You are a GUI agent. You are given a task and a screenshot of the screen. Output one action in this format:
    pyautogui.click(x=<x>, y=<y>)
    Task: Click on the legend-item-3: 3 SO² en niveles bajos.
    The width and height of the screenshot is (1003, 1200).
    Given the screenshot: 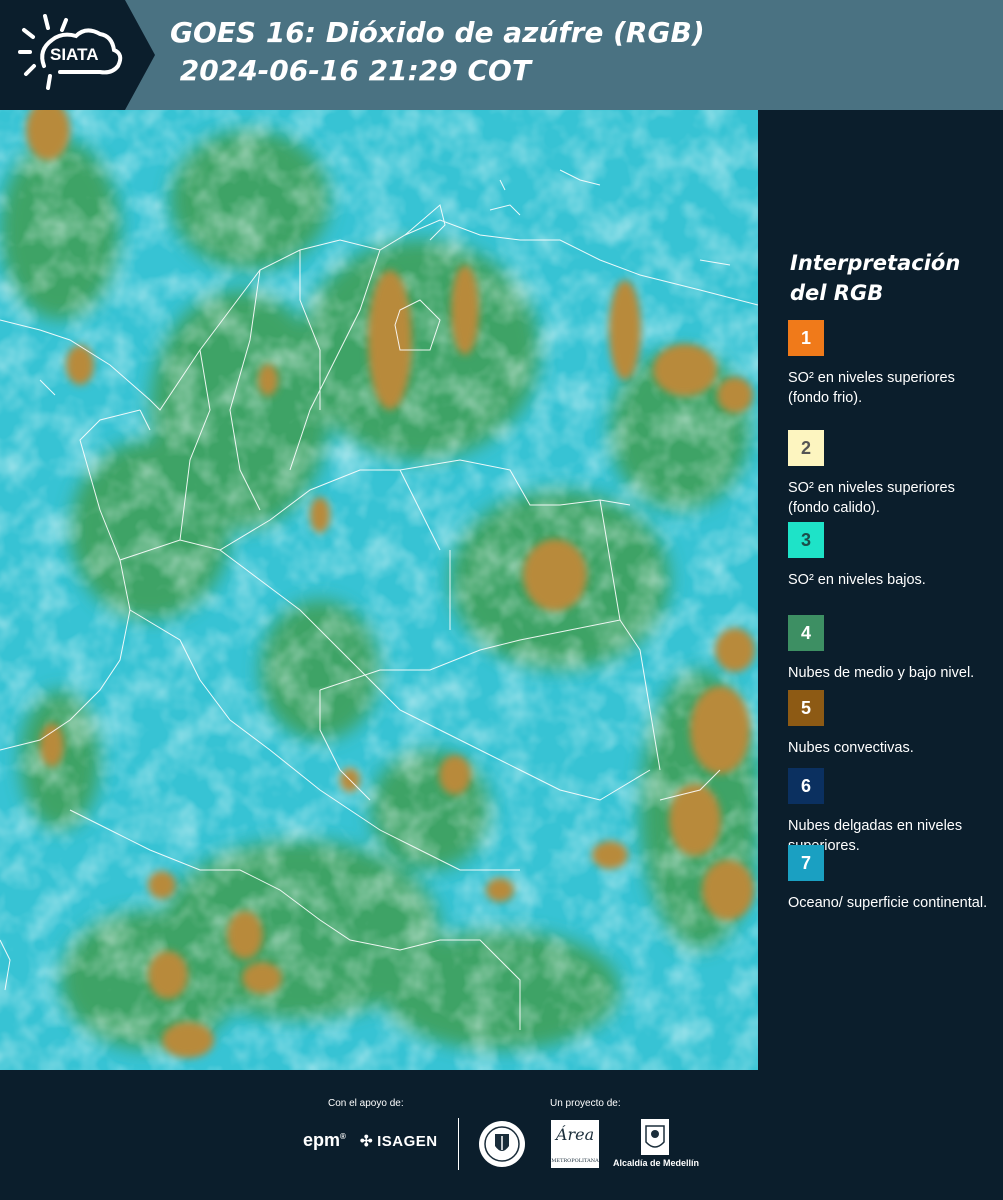 What is the action you would take?
    pyautogui.click(x=893, y=556)
    